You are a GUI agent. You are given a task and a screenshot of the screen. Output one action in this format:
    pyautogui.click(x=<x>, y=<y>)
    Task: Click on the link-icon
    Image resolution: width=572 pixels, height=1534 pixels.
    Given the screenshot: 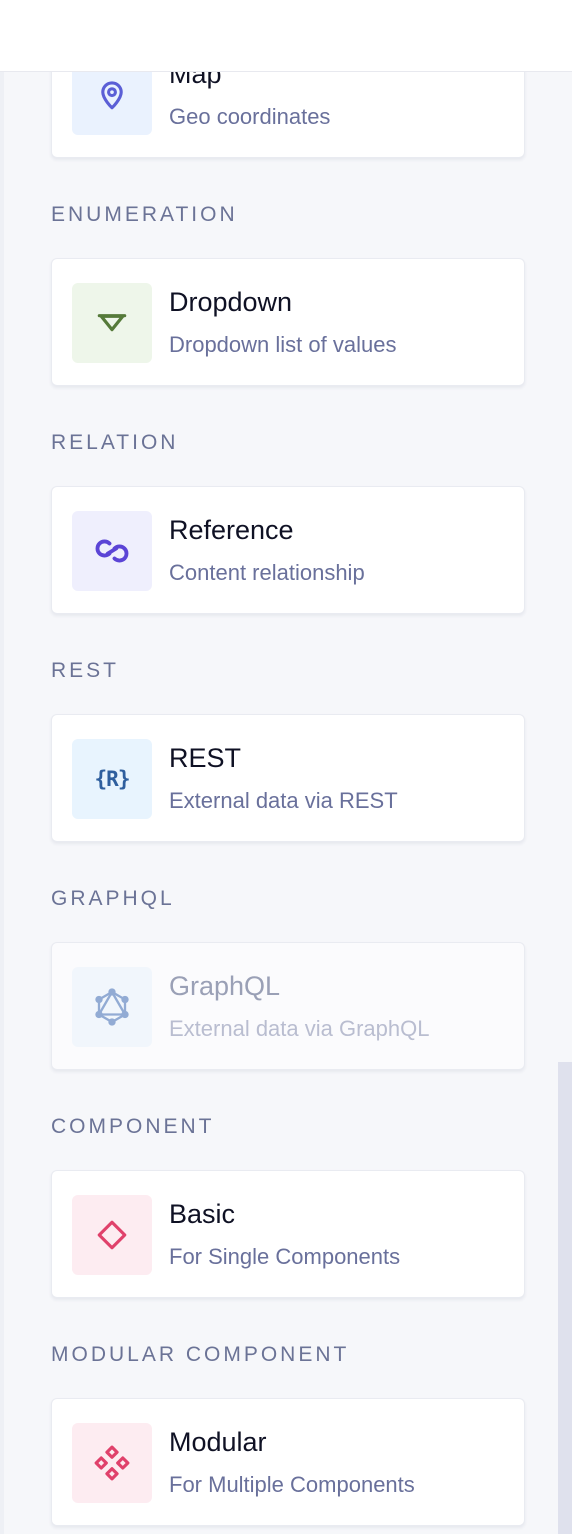 What is the action you would take?
    pyautogui.click(x=112, y=551)
    